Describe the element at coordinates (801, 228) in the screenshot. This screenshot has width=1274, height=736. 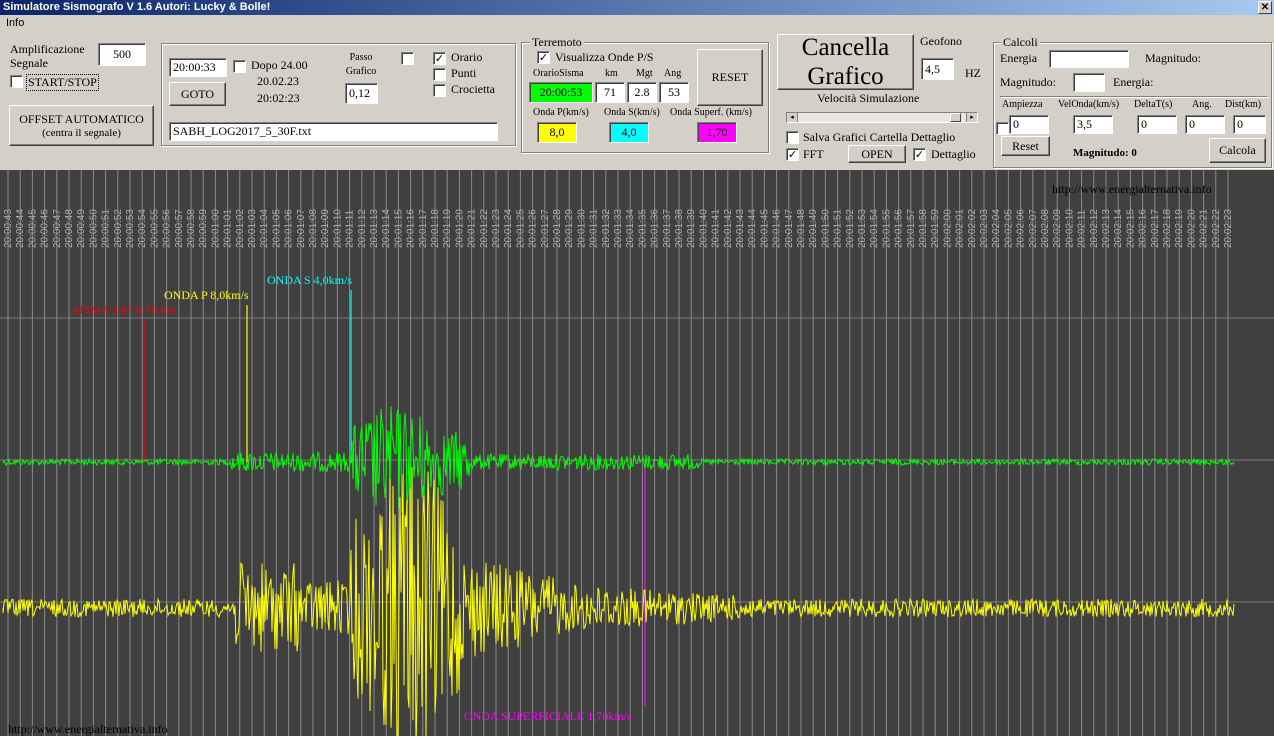
I see `time-tick-label: 20:01:48` at that location.